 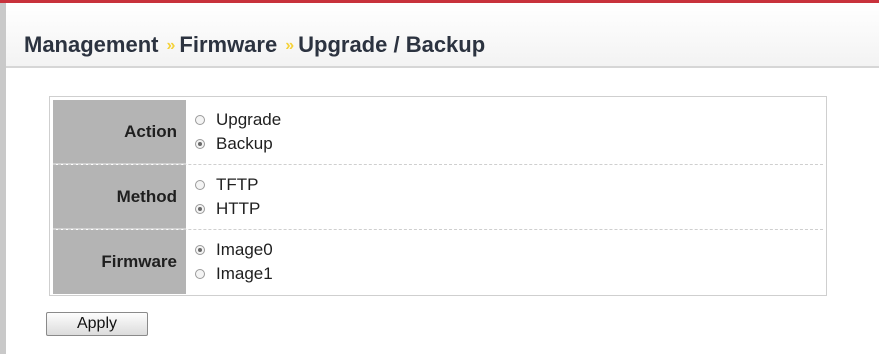 What do you see at coordinates (228, 45) in the screenshot?
I see `breadcrumb-item-firmware: Firmware` at bounding box center [228, 45].